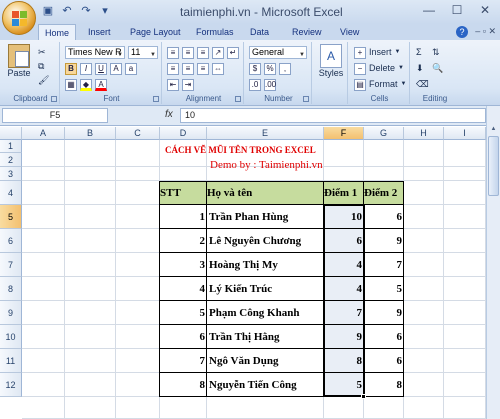 The width and height of the screenshot is (500, 419). Describe the element at coordinates (90, 133) in the screenshot. I see `column-header-b: B` at that location.